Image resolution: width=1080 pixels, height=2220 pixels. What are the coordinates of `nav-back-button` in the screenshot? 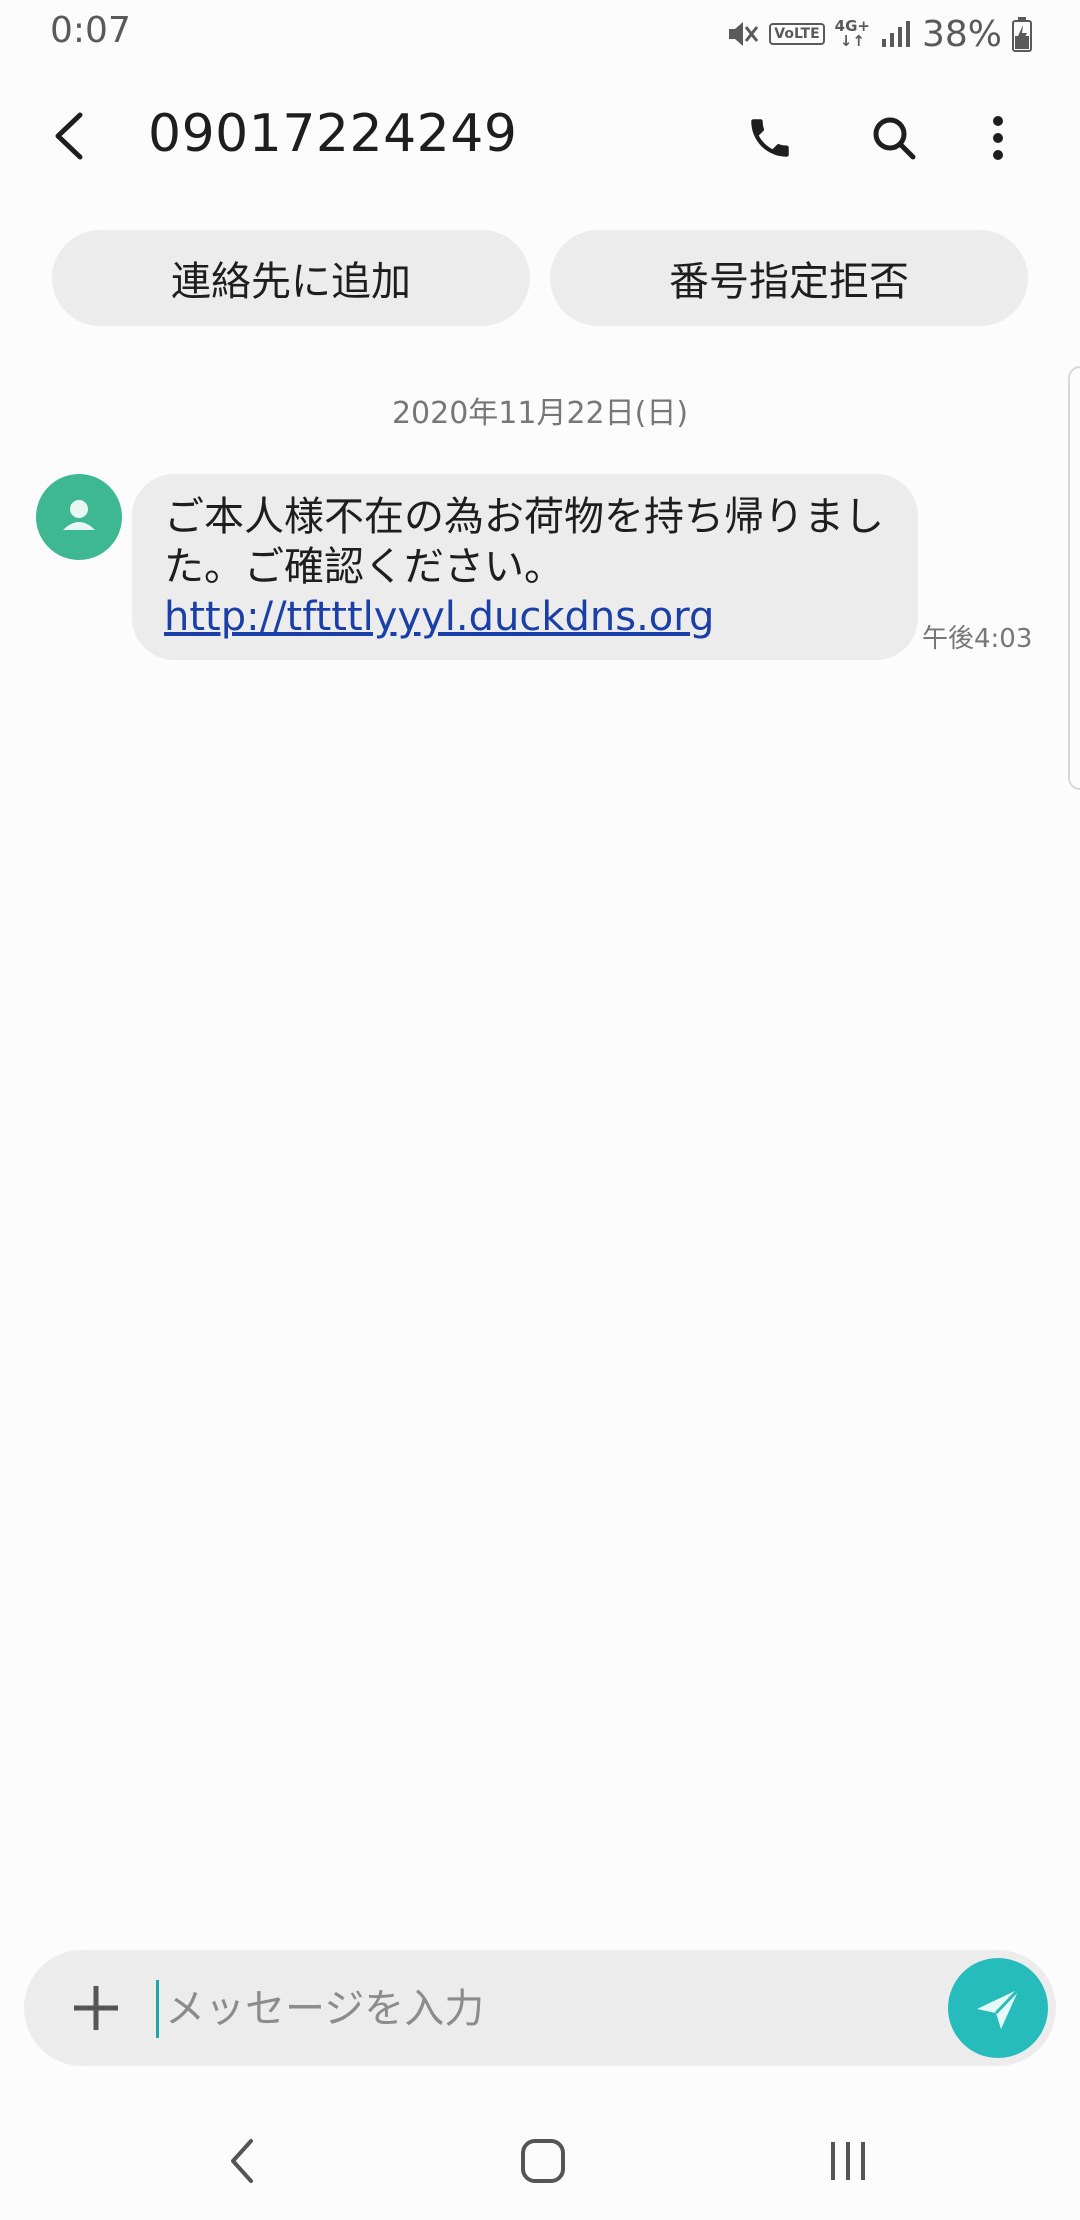 It's located at (242, 2161).